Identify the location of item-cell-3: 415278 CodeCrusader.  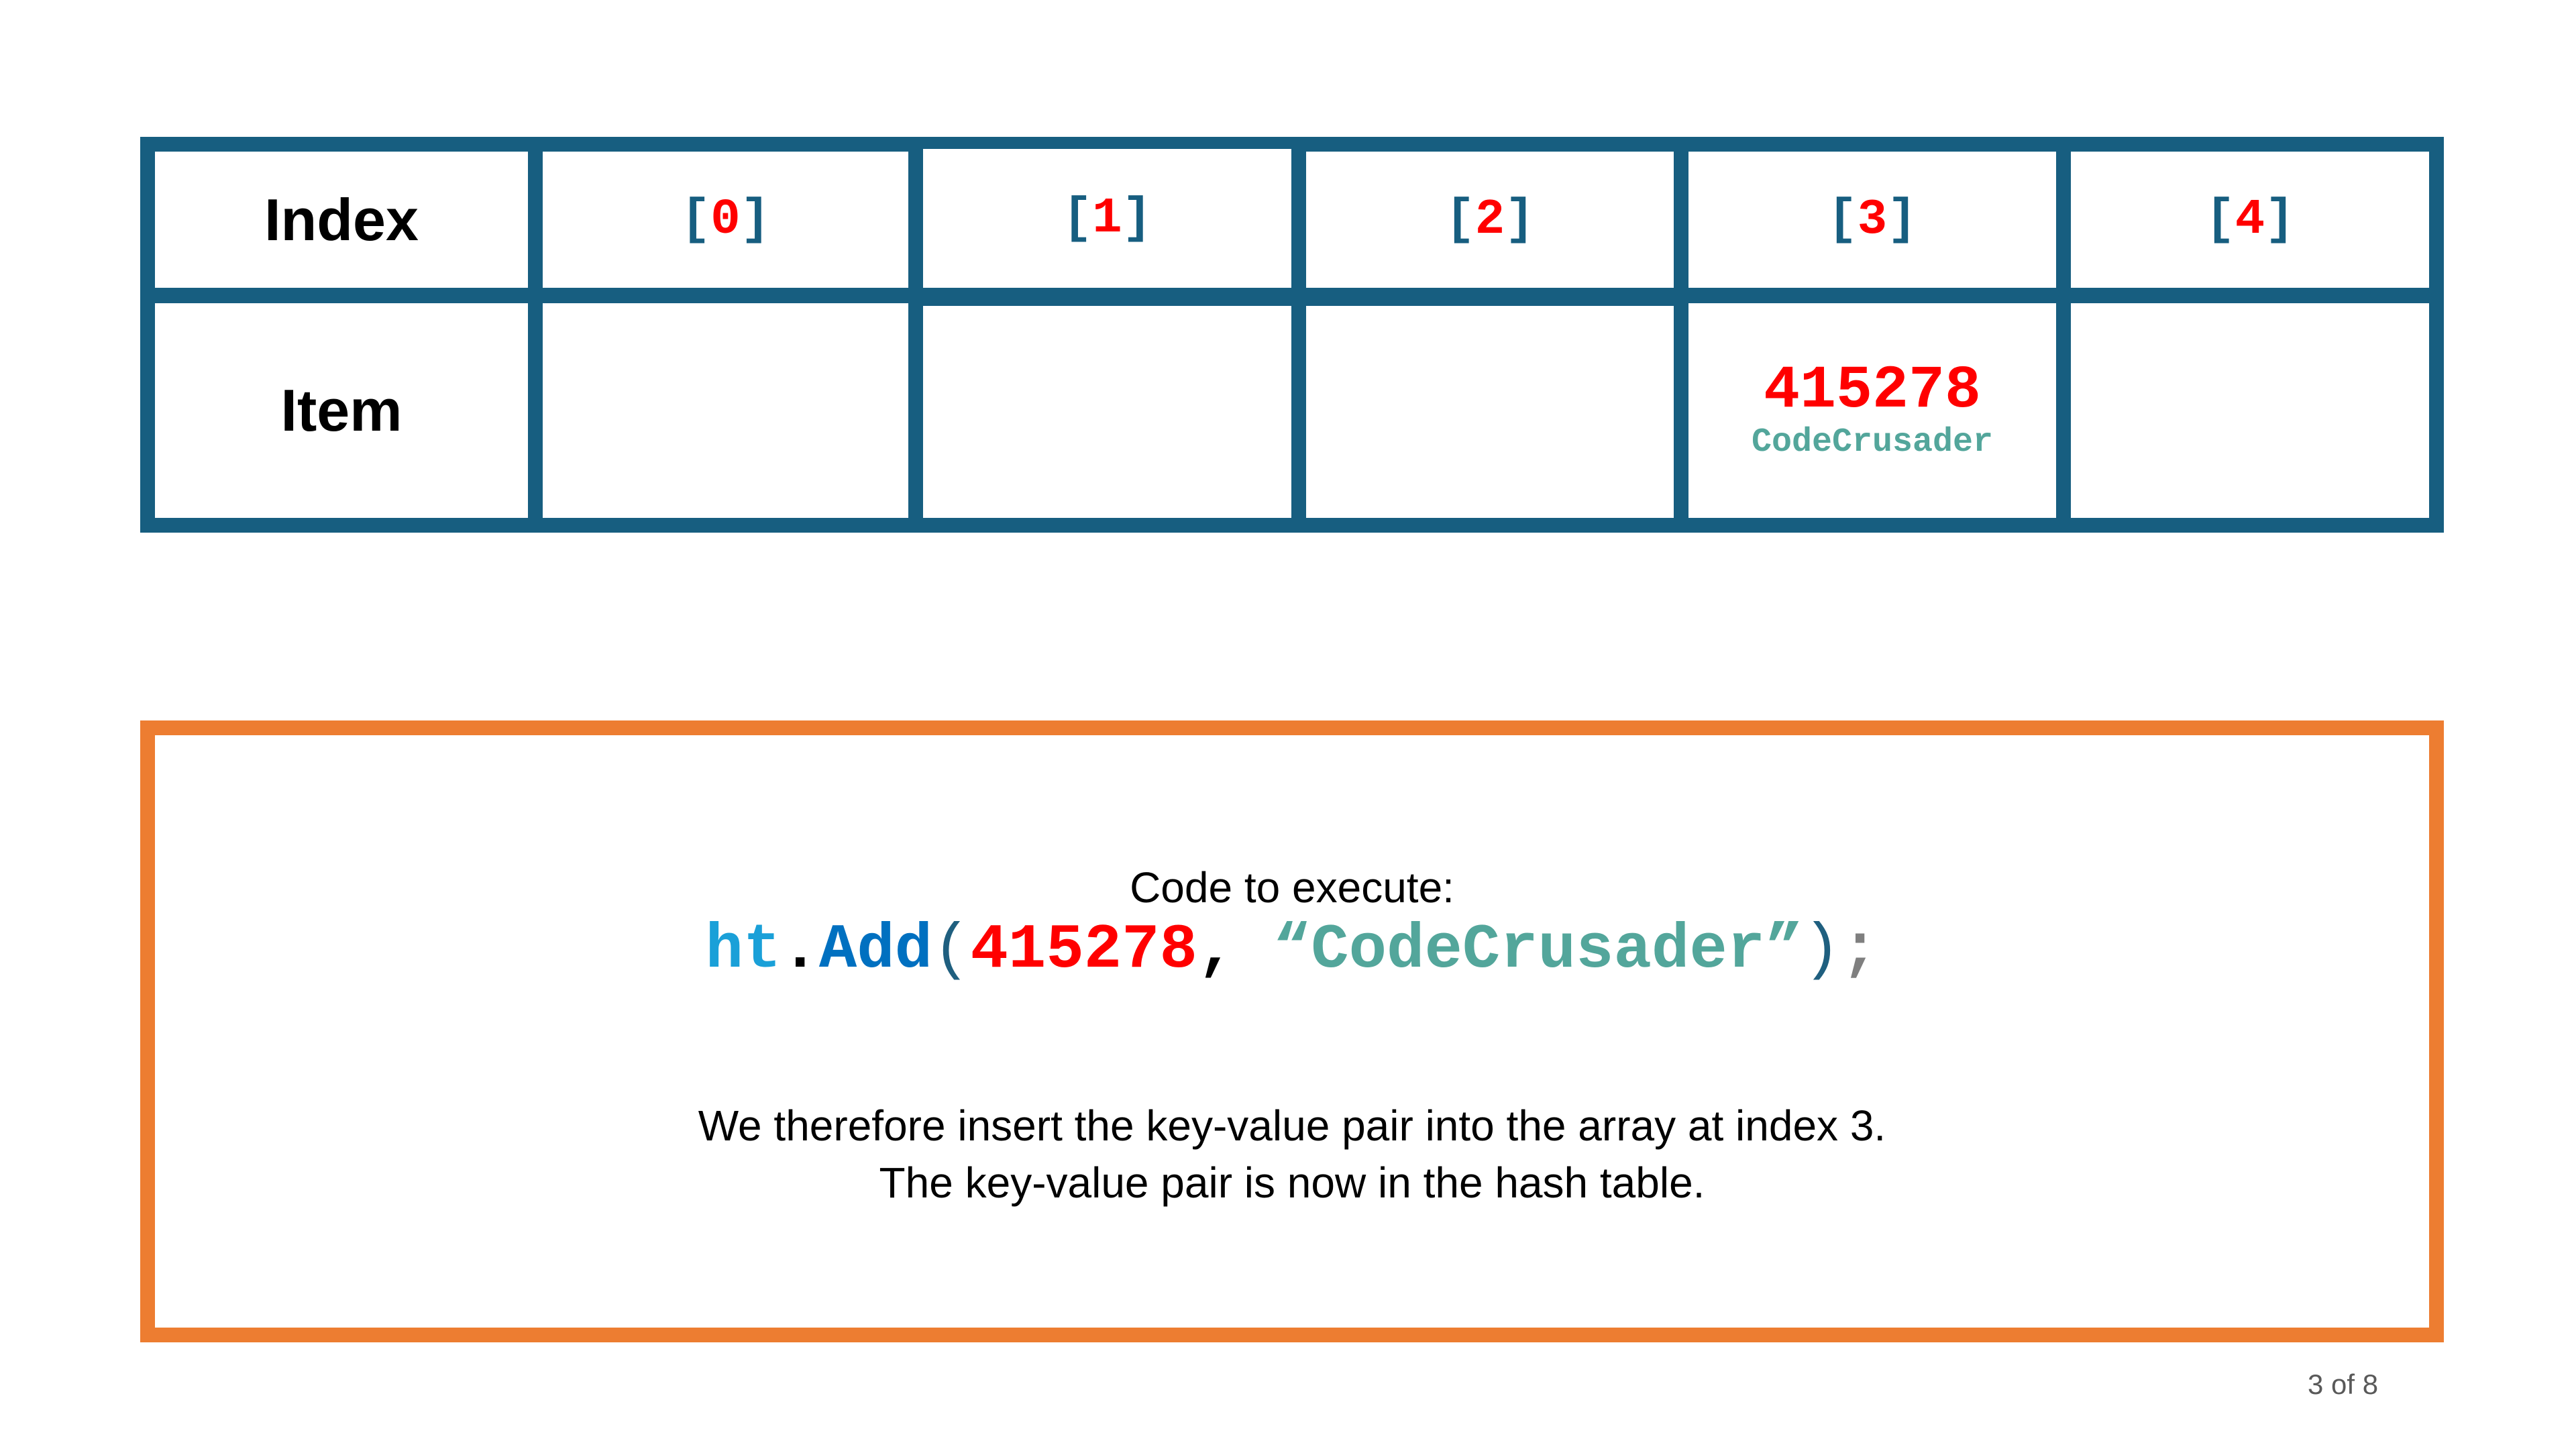
(1872, 410).